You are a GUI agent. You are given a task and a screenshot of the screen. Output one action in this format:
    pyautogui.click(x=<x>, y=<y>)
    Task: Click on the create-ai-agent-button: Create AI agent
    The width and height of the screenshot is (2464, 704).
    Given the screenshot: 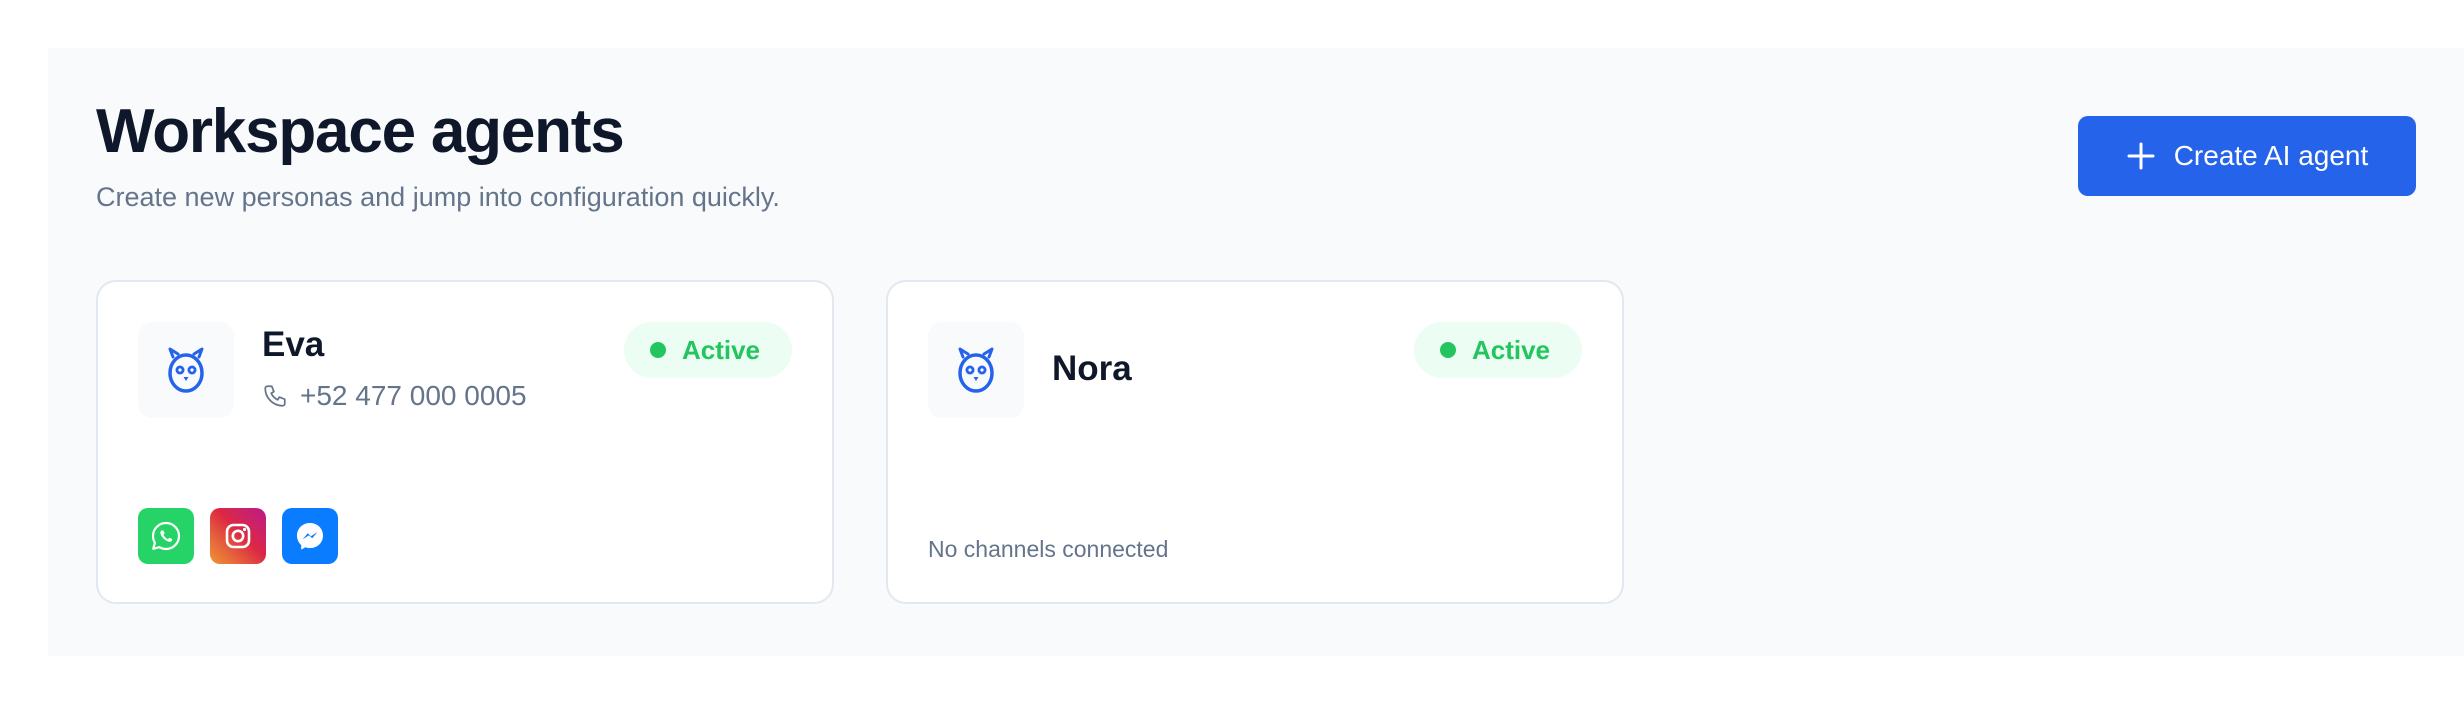 What is the action you would take?
    pyautogui.click(x=2247, y=156)
    